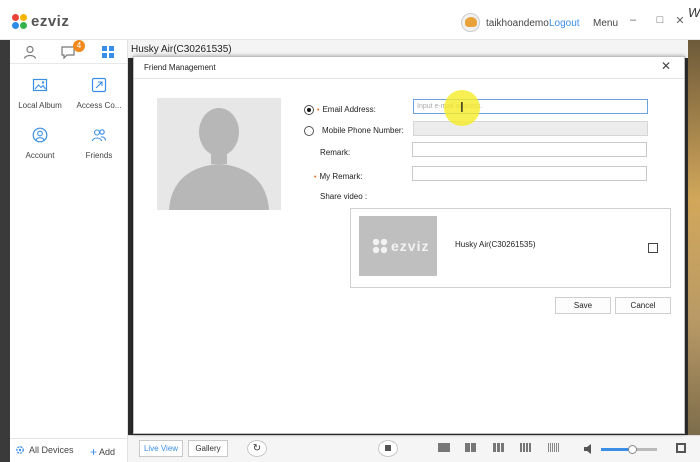 The height and width of the screenshot is (462, 700). I want to click on phone-radio, so click(309, 131).